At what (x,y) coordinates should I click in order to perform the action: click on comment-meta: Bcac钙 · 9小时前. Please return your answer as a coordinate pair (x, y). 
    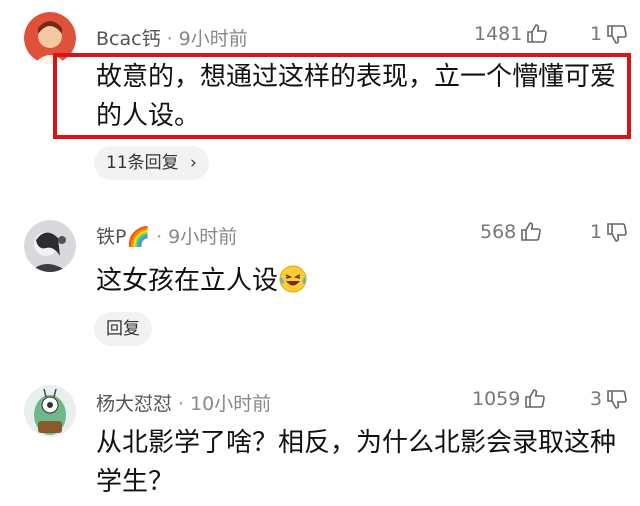
    Looking at the image, I should click on (172, 39).